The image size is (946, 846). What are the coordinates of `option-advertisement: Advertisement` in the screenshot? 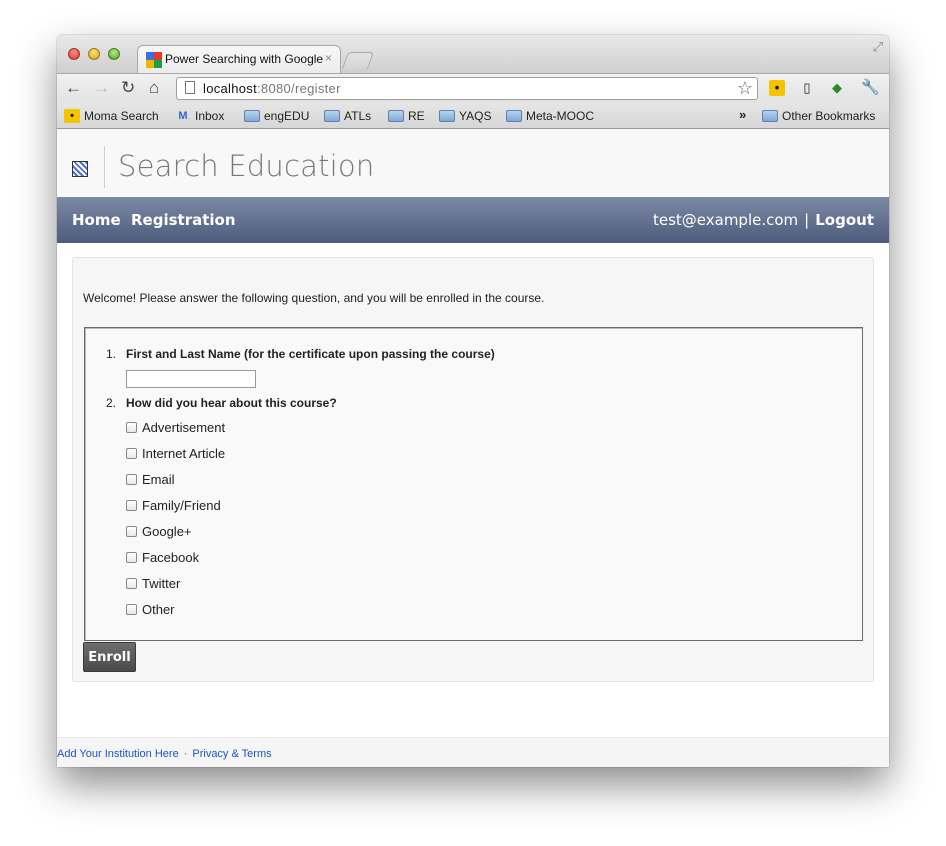 It's located at (175, 427).